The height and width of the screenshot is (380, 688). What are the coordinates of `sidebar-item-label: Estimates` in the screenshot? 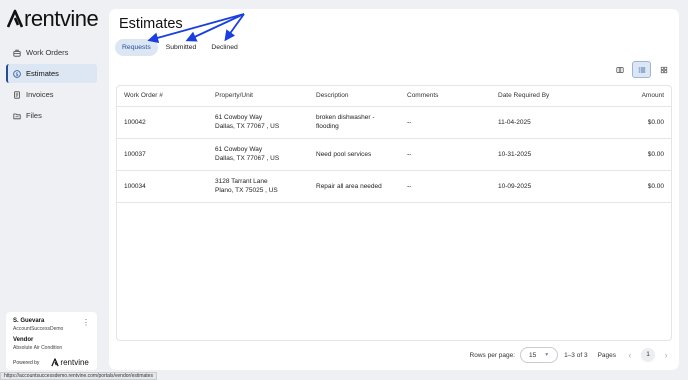 It's located at (42, 73).